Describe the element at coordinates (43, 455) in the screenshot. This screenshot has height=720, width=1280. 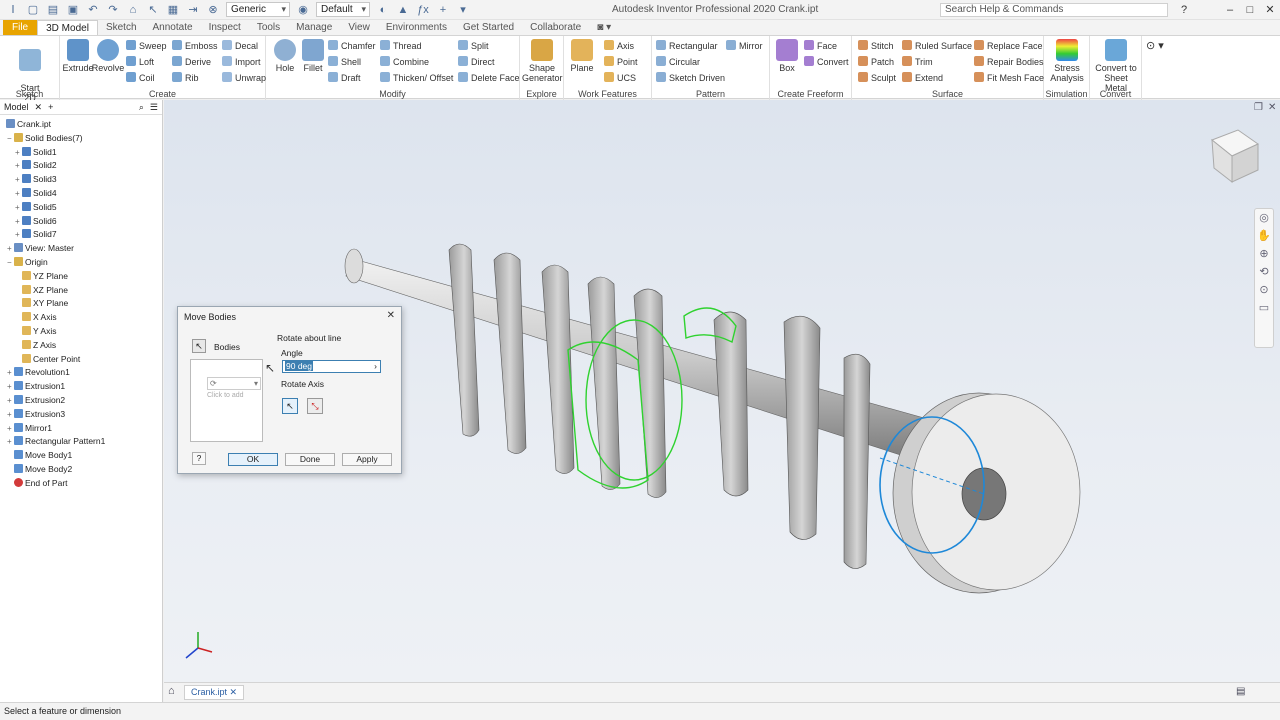
I see `tree-item: Move Body1` at that location.